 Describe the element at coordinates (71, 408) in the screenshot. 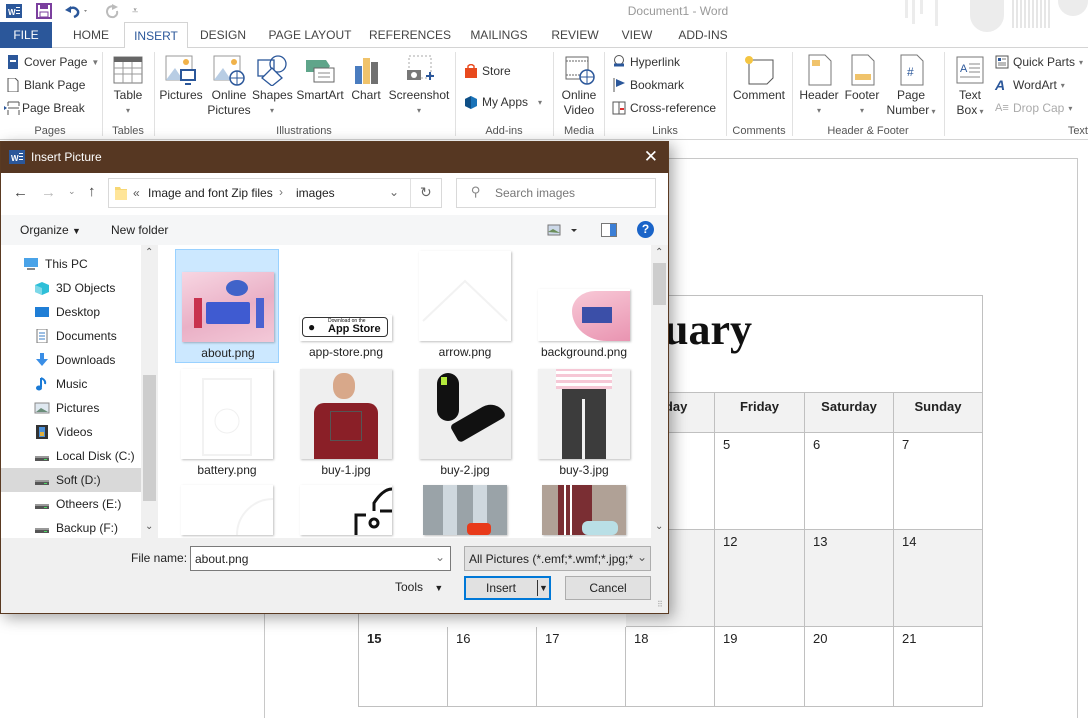

I see `nav-item: Pictures` at that location.